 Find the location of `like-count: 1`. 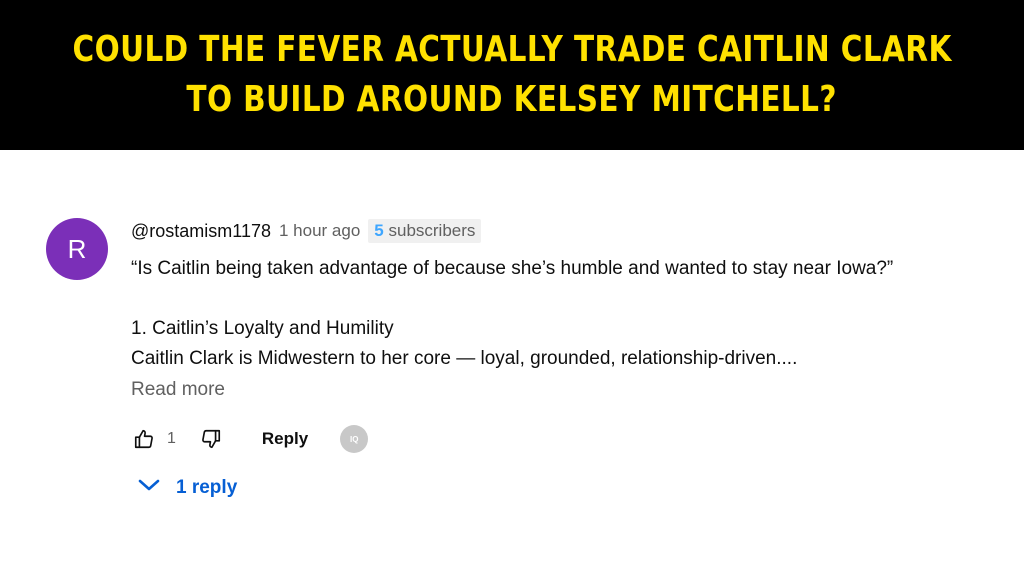

like-count: 1 is located at coordinates (171, 438).